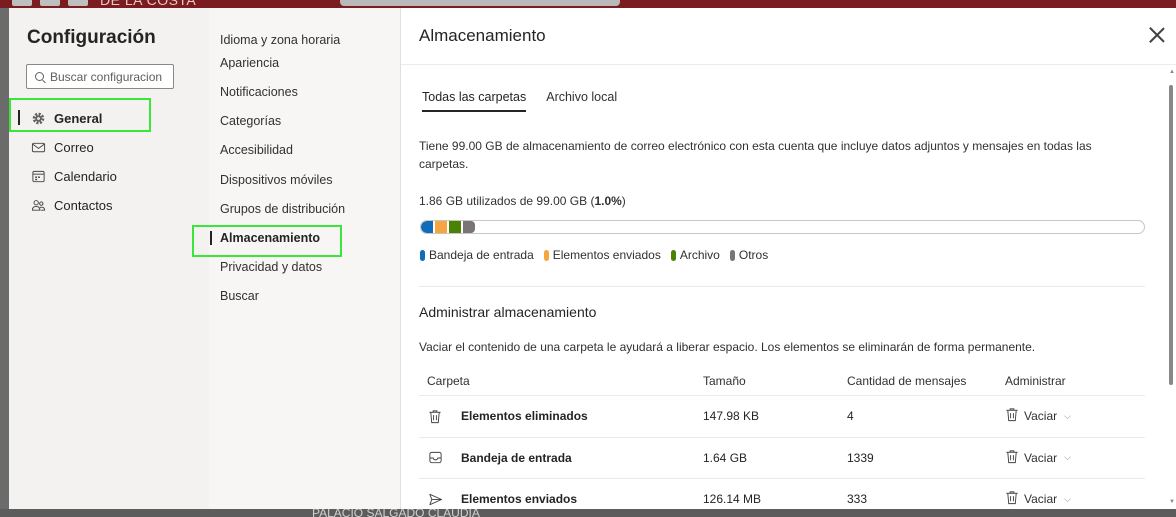 The width and height of the screenshot is (1176, 517). I want to click on calendar-icon, so click(38, 177).